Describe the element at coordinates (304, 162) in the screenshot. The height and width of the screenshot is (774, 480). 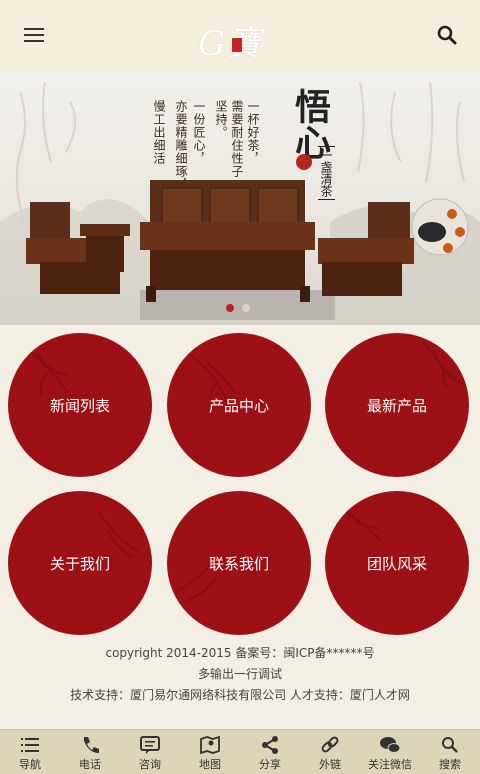
I see `banner-seal` at that location.